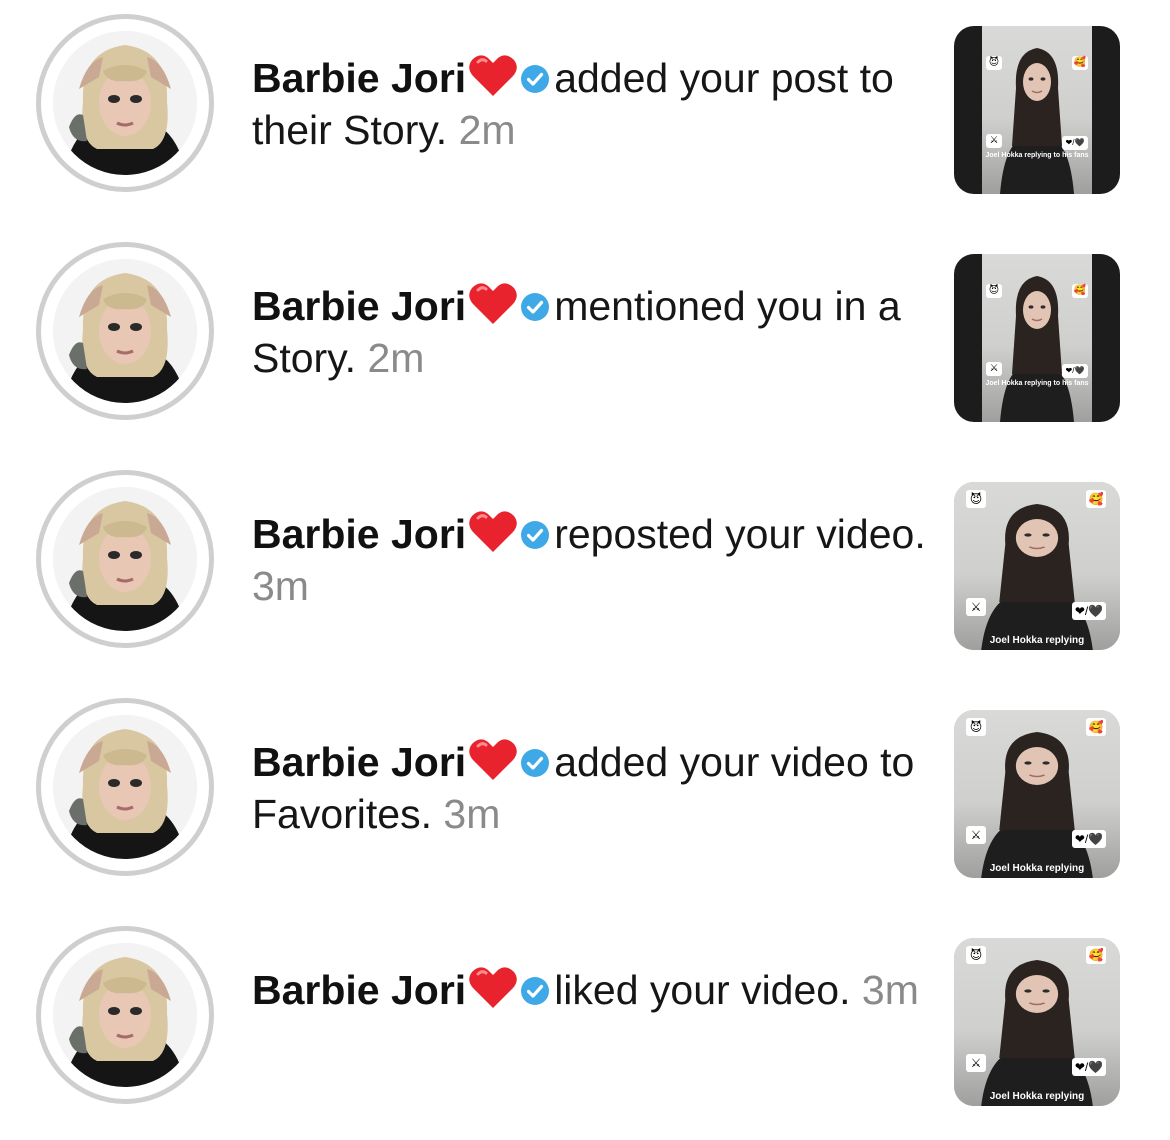 The height and width of the screenshot is (1140, 1170). Describe the element at coordinates (740, 534) in the screenshot. I see `notification-action: reposted your video.` at that location.